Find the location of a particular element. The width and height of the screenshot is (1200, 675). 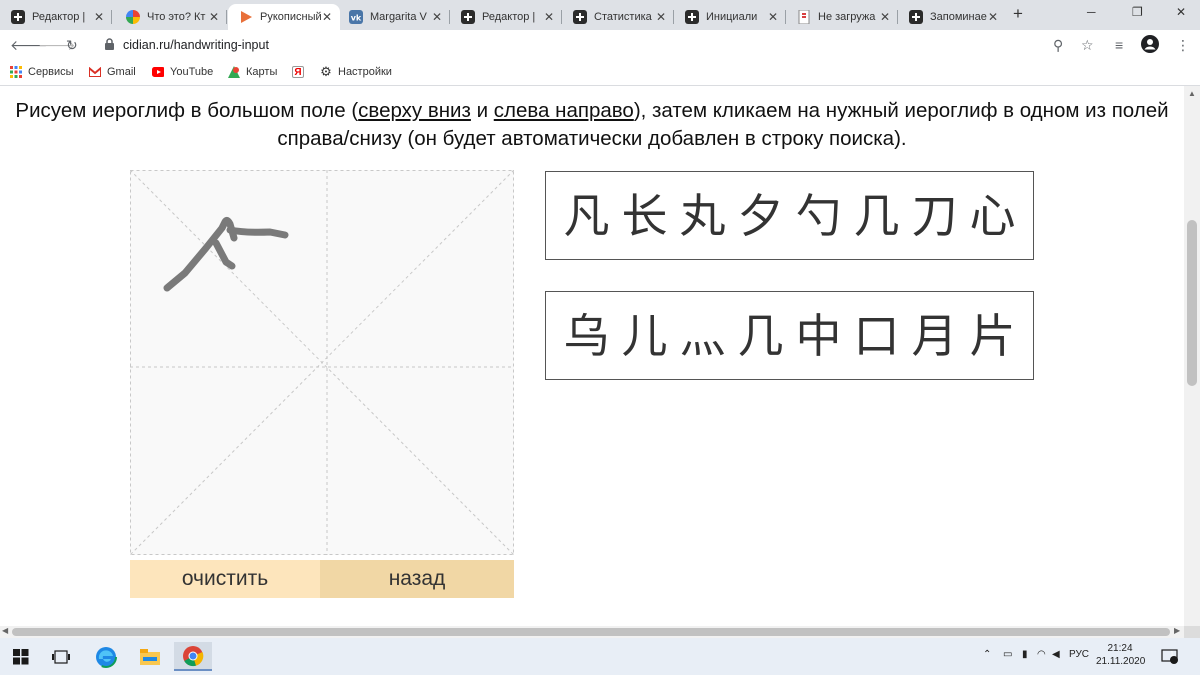

candidate-char: 片 is located at coordinates (993, 336).